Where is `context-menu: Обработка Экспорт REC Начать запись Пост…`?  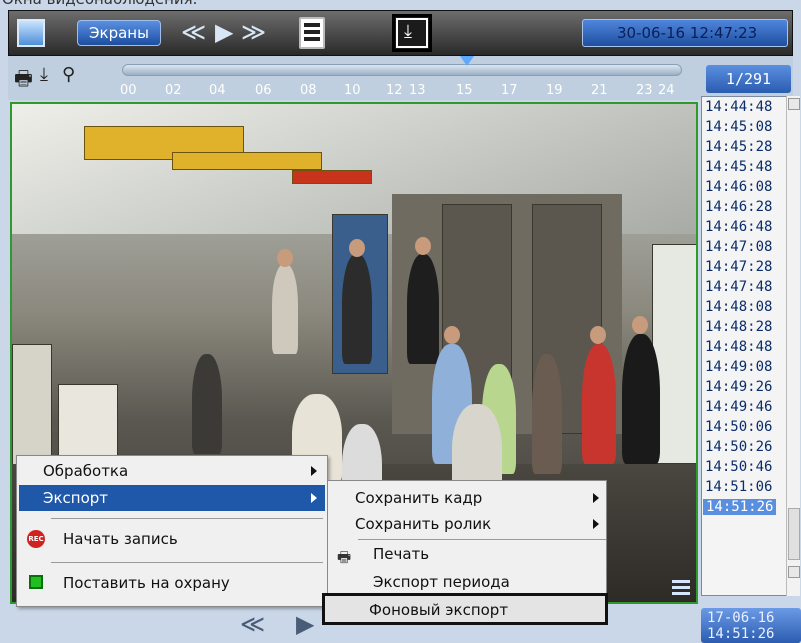
context-menu: Обработка Экспорт REC Начать запись Пост… is located at coordinates (172, 531).